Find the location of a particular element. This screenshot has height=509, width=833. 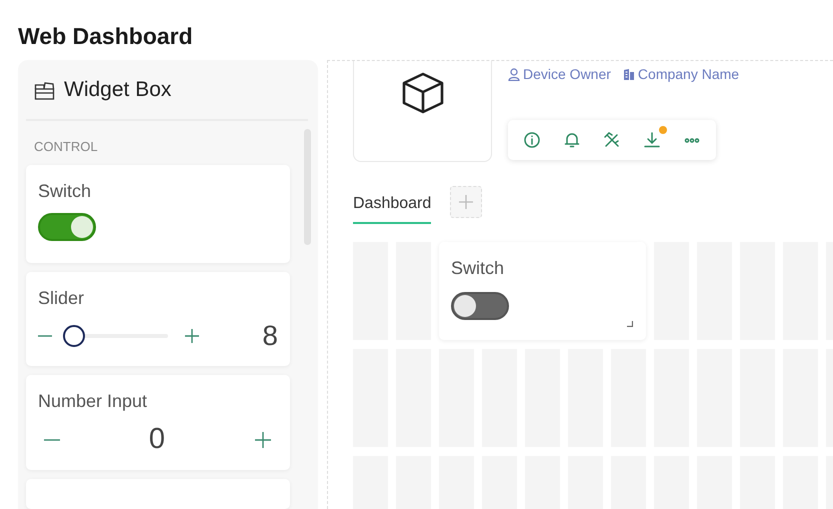

widget-card: Slider 8 is located at coordinates (158, 319).